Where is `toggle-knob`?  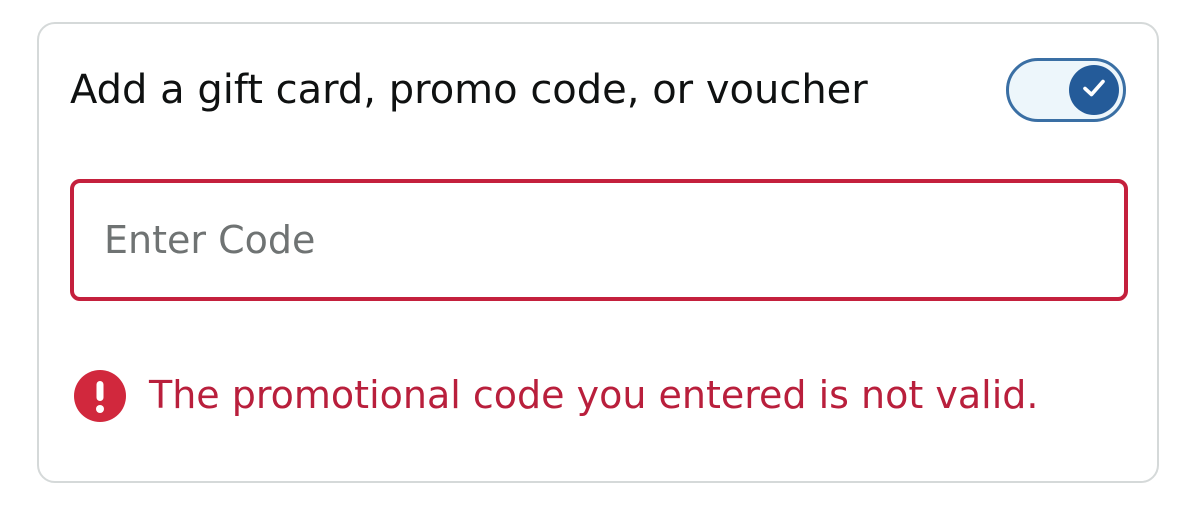
toggle-knob is located at coordinates (1094, 90).